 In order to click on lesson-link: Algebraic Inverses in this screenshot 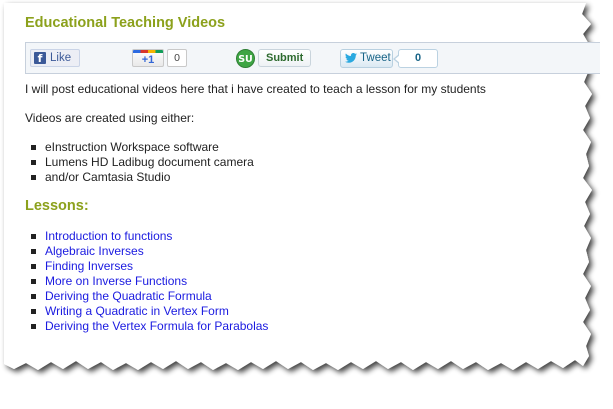, I will do `click(94, 251)`.